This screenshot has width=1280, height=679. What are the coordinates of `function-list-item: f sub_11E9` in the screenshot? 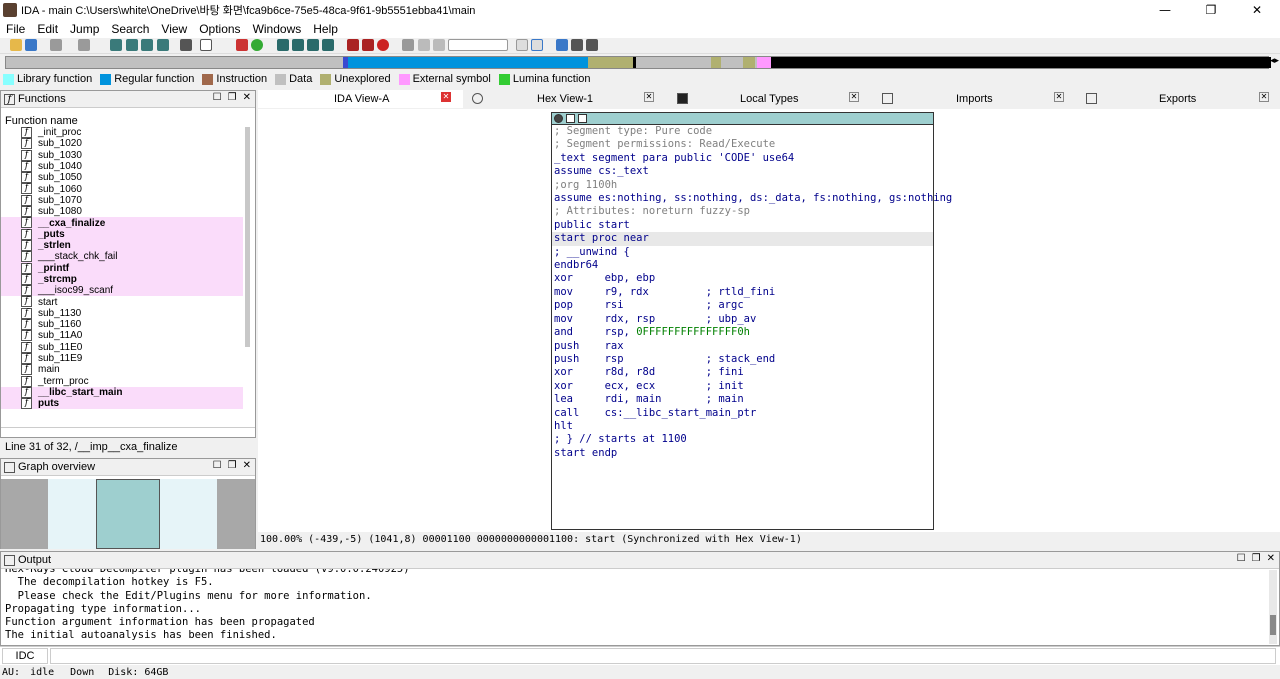 It's located at (122, 358).